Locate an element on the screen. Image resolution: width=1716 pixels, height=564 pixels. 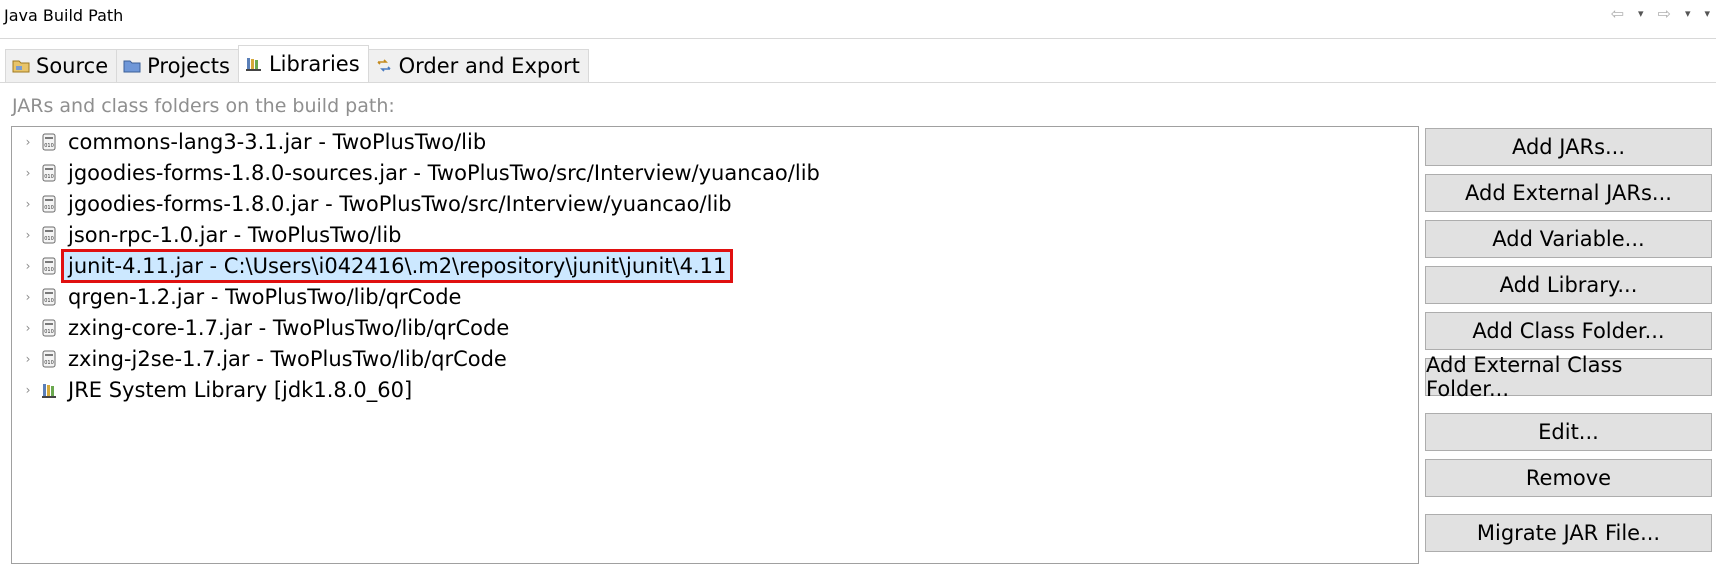
library-icon is located at coordinates (49, 391).